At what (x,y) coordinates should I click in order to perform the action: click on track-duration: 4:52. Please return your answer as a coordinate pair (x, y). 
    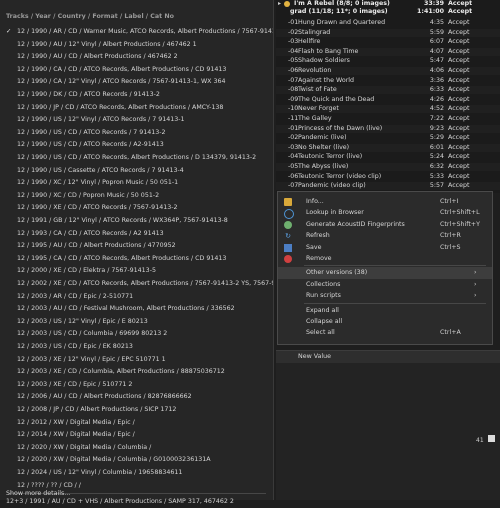
    Looking at the image, I should click on (436, 109).